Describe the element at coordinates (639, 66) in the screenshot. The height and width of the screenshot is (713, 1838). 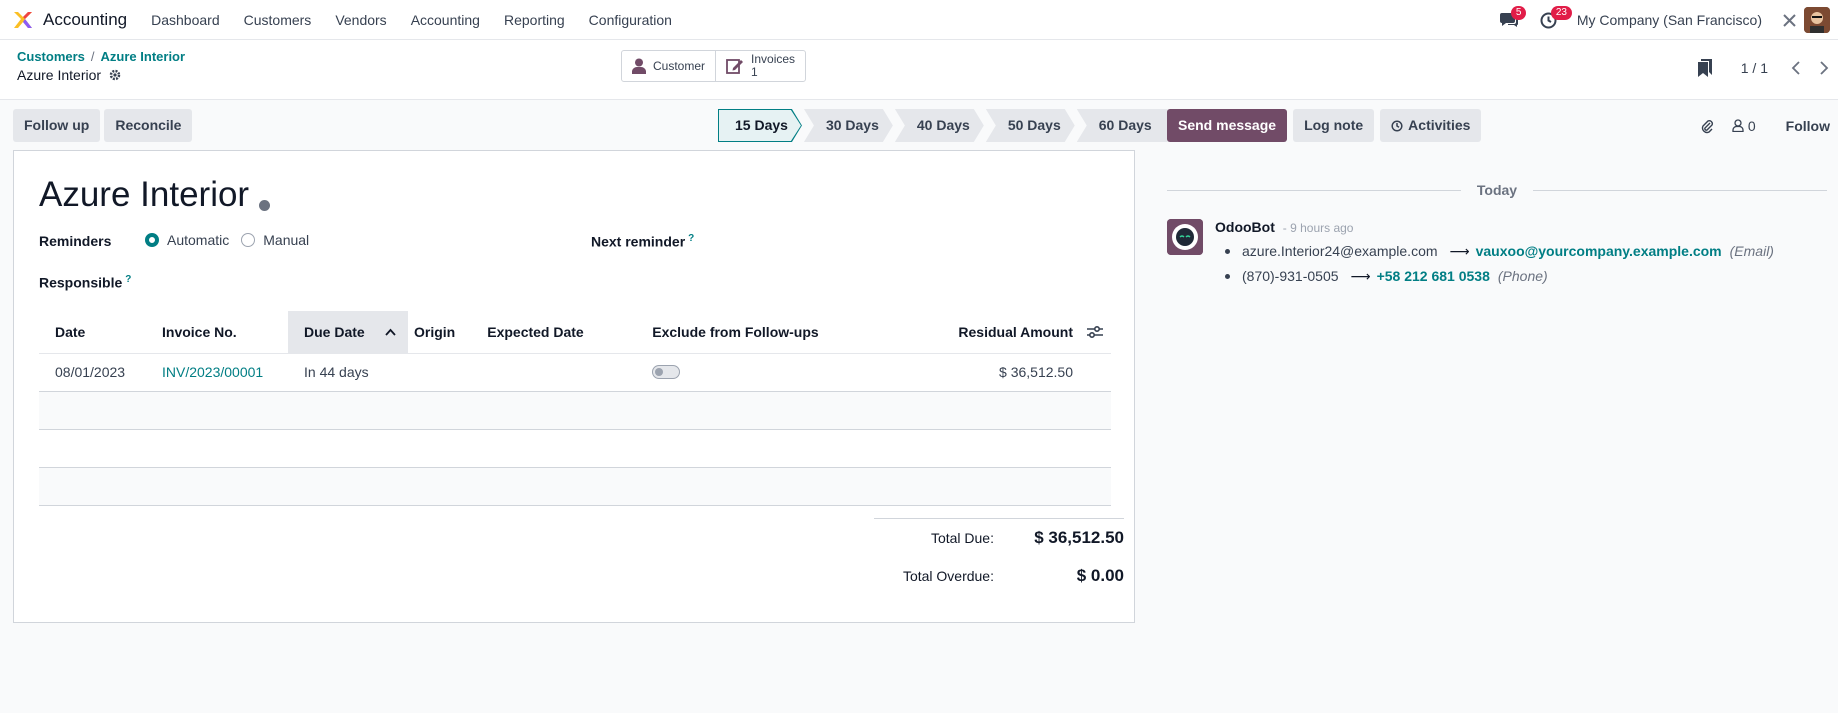
I see `user-icon` at that location.